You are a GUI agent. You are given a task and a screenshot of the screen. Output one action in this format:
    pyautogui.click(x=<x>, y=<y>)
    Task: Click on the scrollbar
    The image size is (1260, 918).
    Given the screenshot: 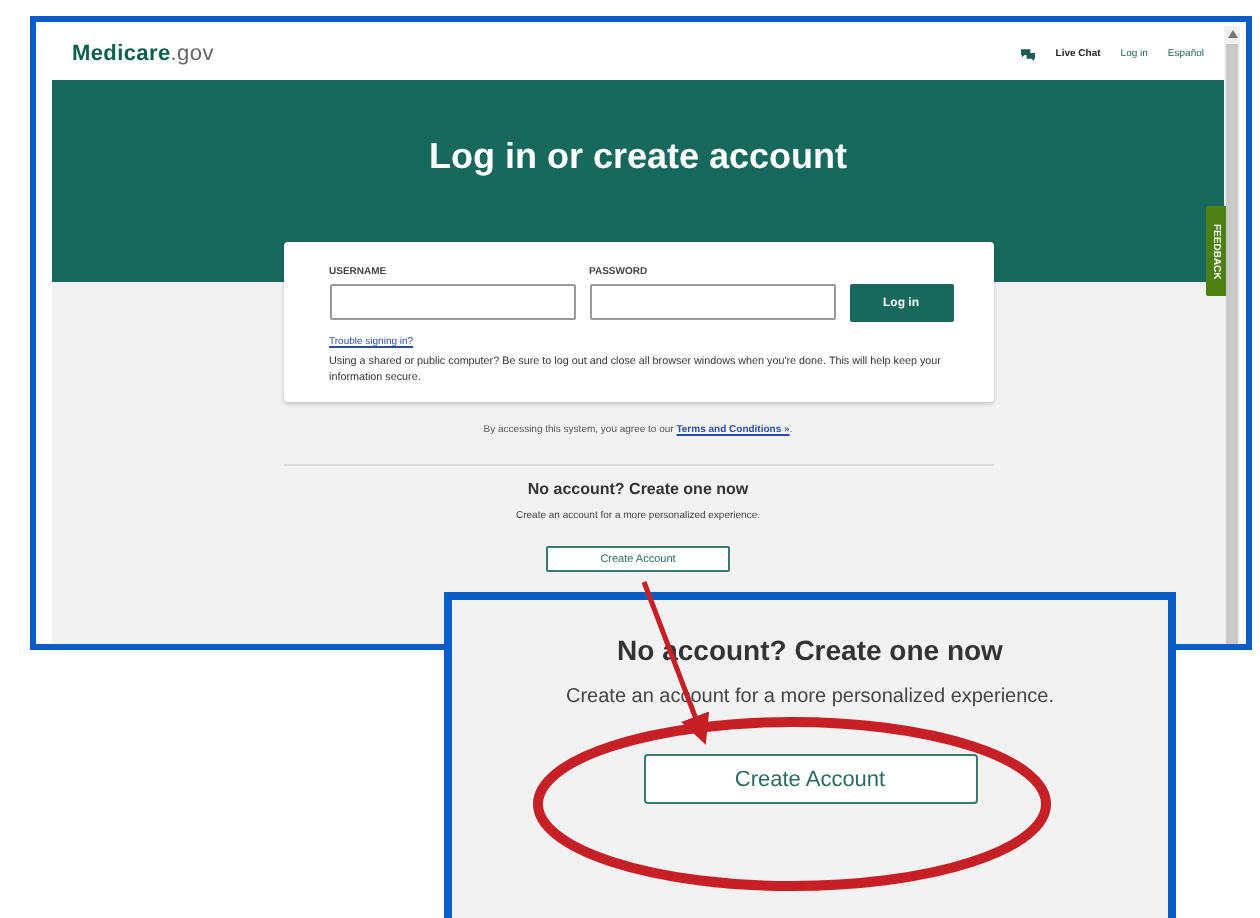 What is the action you would take?
    pyautogui.click(x=1232, y=335)
    